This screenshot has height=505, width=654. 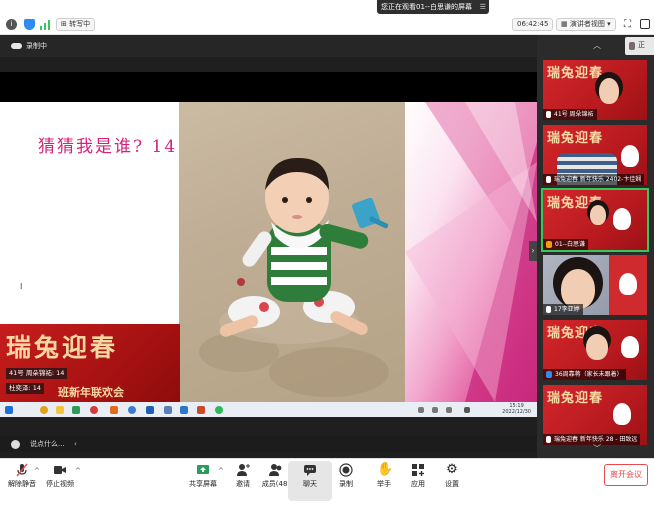 I want to click on speaker-label-1: 41号 周朵锦祏: 14, so click(x=37, y=373).